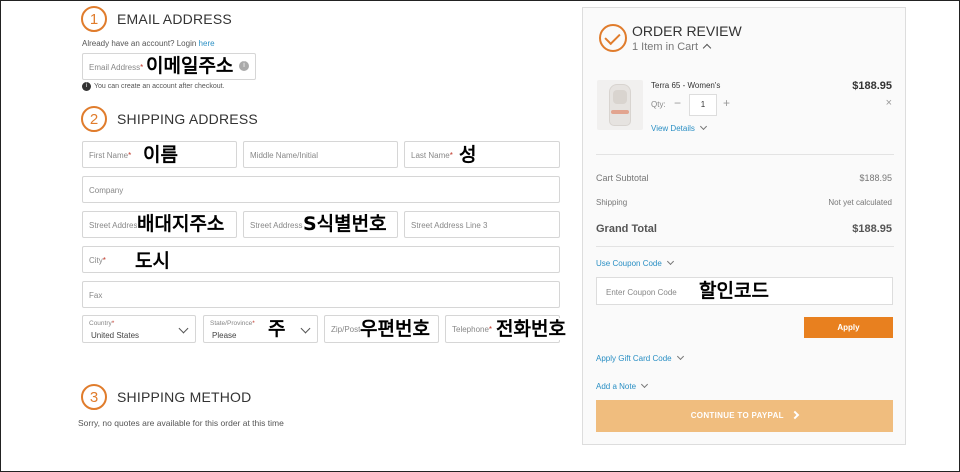 Image resolution: width=960 pixels, height=472 pixels. Describe the element at coordinates (321, 189) in the screenshot. I see `company-field: Company` at that location.